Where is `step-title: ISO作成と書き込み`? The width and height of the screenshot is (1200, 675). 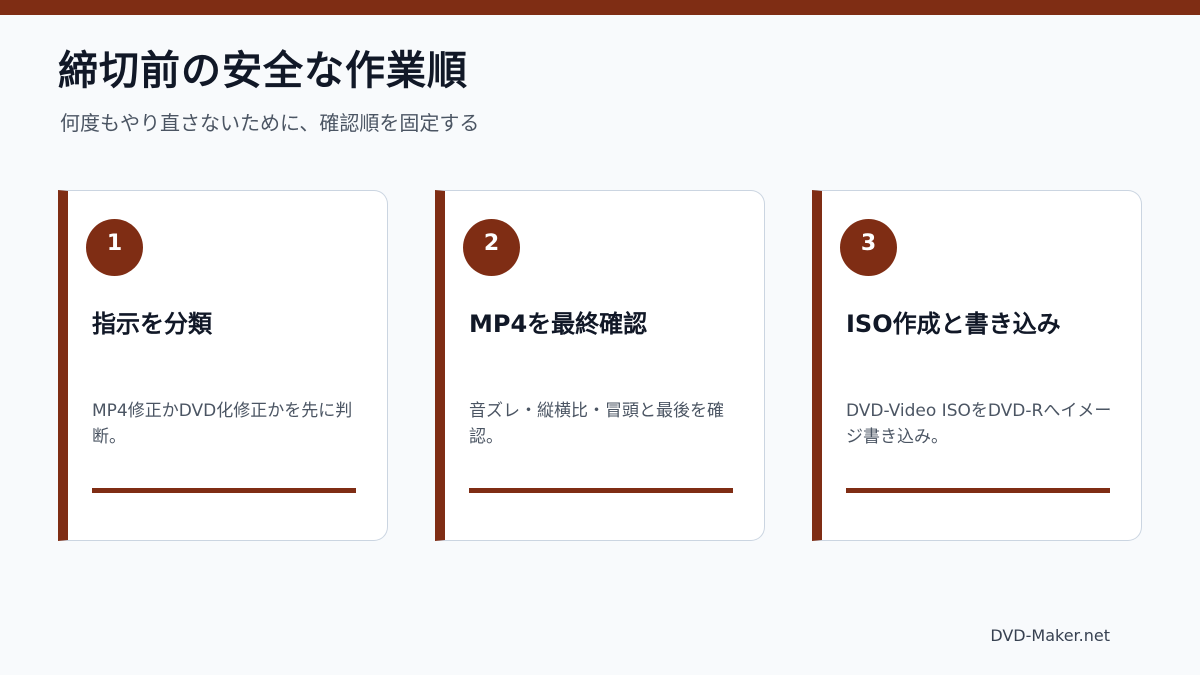 step-title: ISO作成と書き込み is located at coordinates (953, 324).